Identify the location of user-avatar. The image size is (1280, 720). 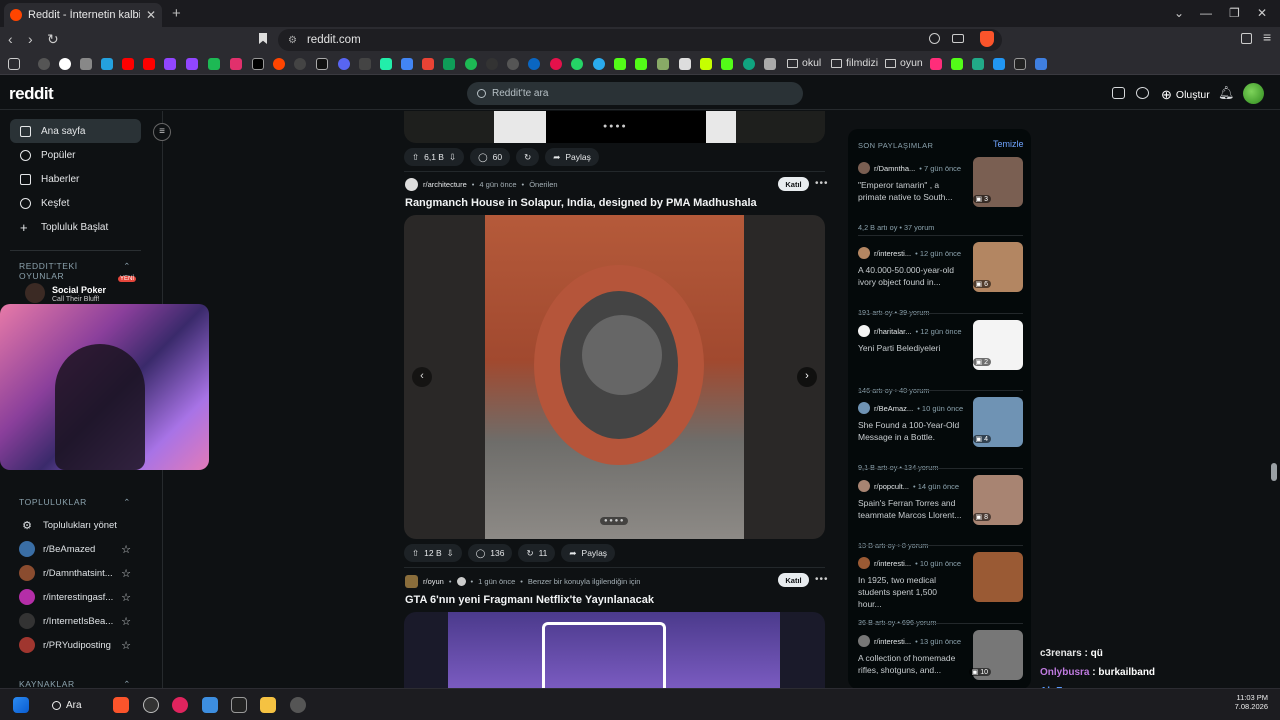
(1253, 93).